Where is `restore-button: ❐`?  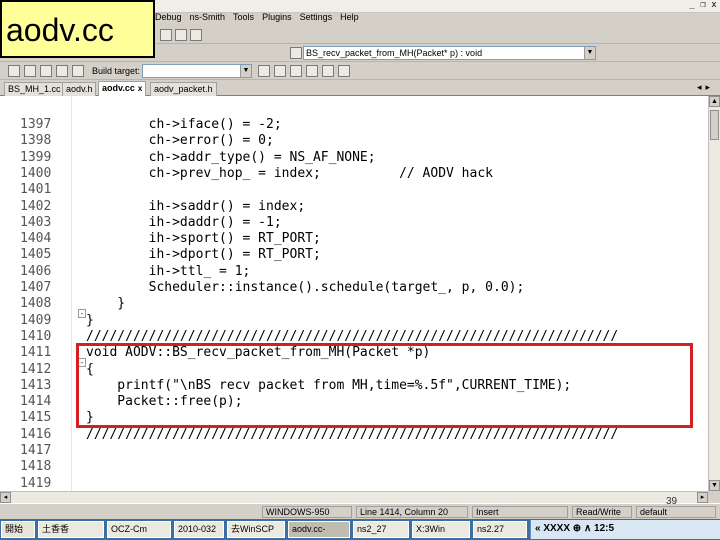
restore-button: ❐ is located at coordinates (703, 5).